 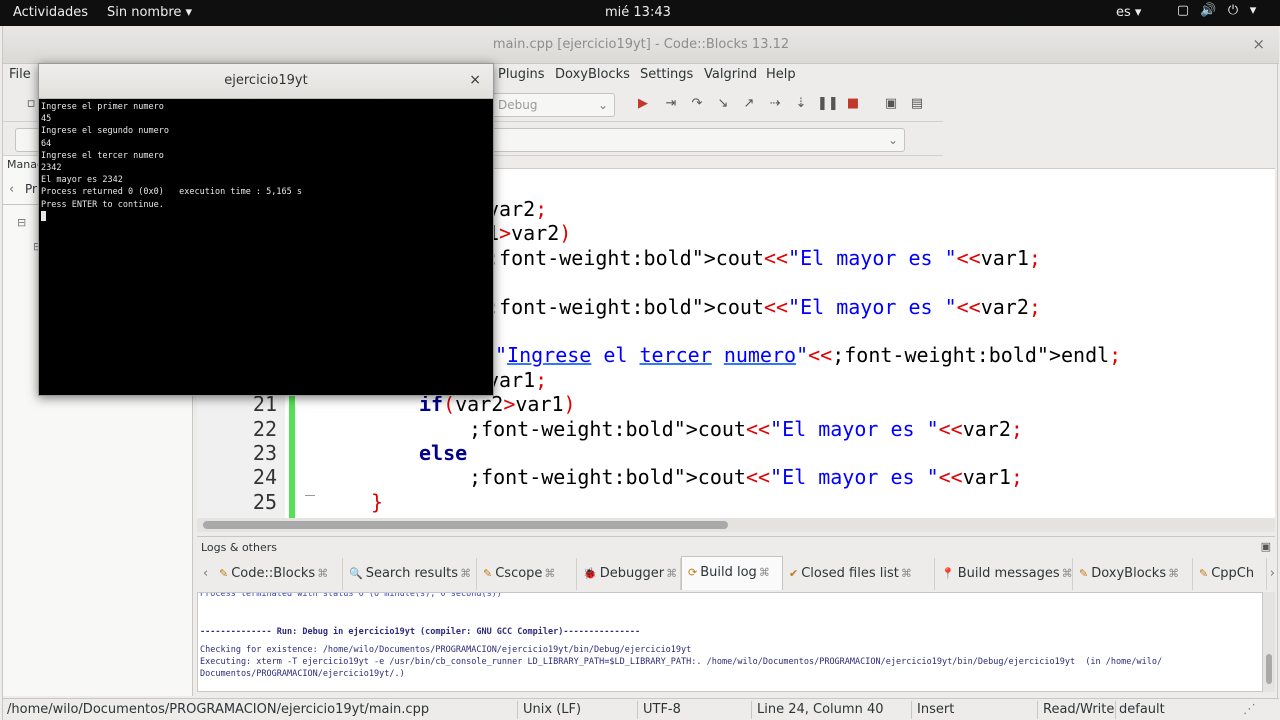 I want to click on resize-grip-icon: ⋰, so click(x=1249, y=709).